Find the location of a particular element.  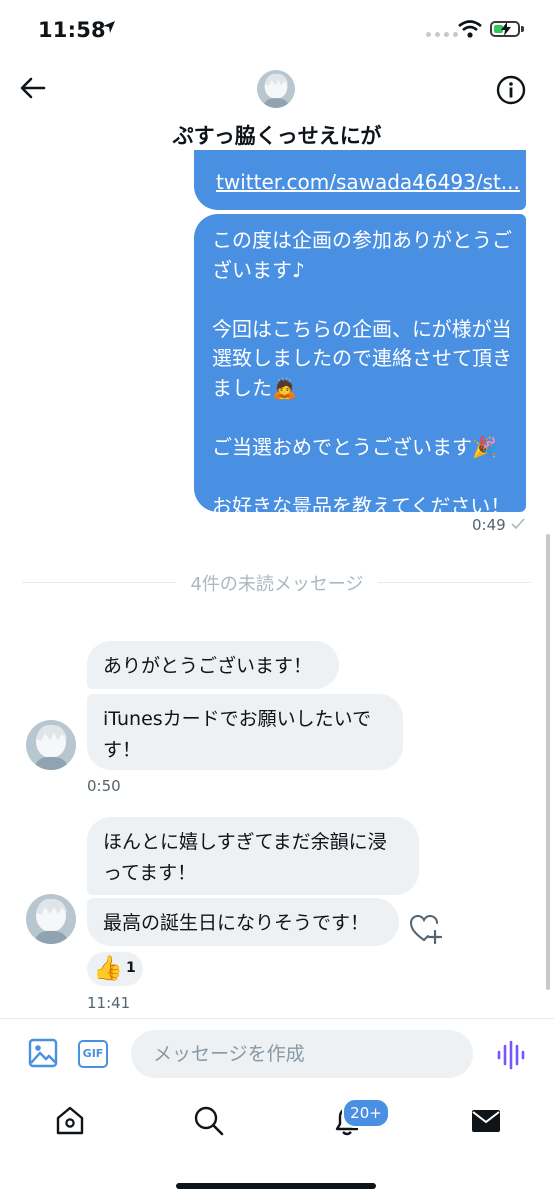

incoming-message-bubble: 最高の誕生日になりそうです！ is located at coordinates (243, 922).